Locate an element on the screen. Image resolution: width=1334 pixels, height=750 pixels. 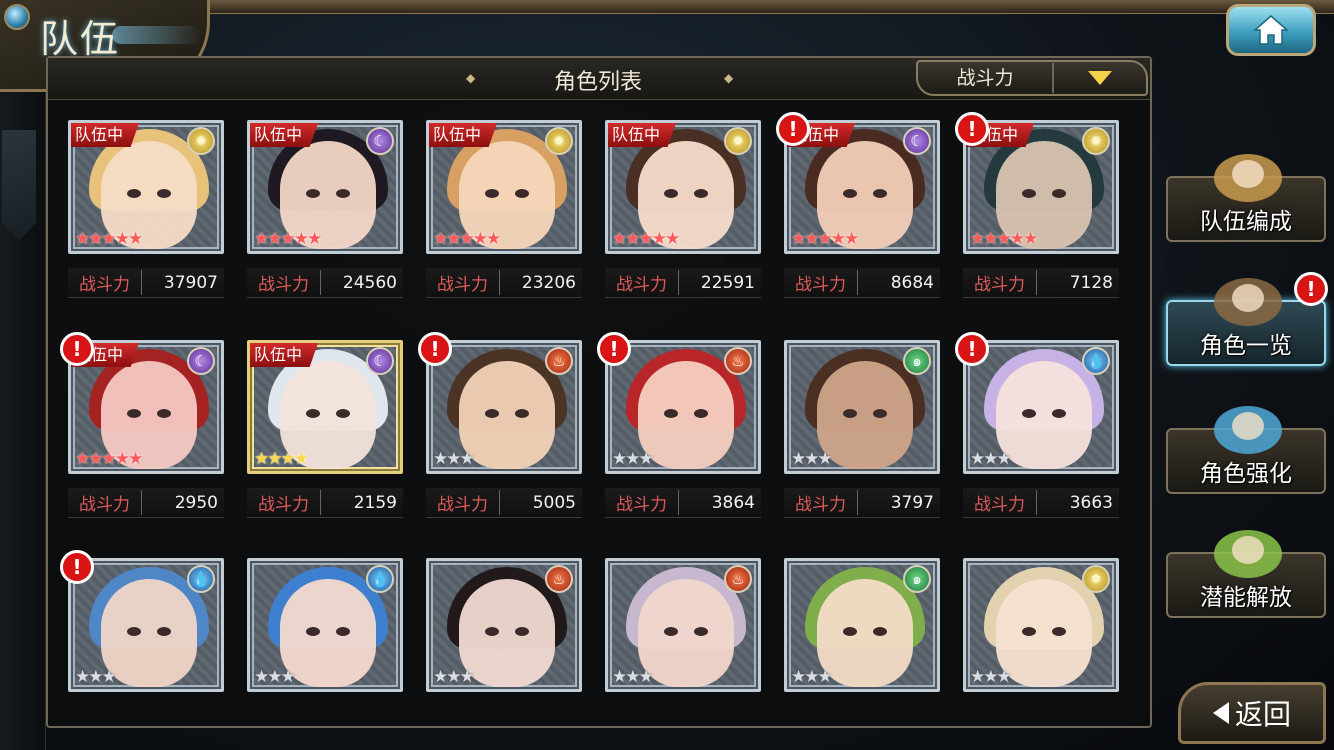
character-card: ๑ ★★★ is located at coordinates (862, 651).